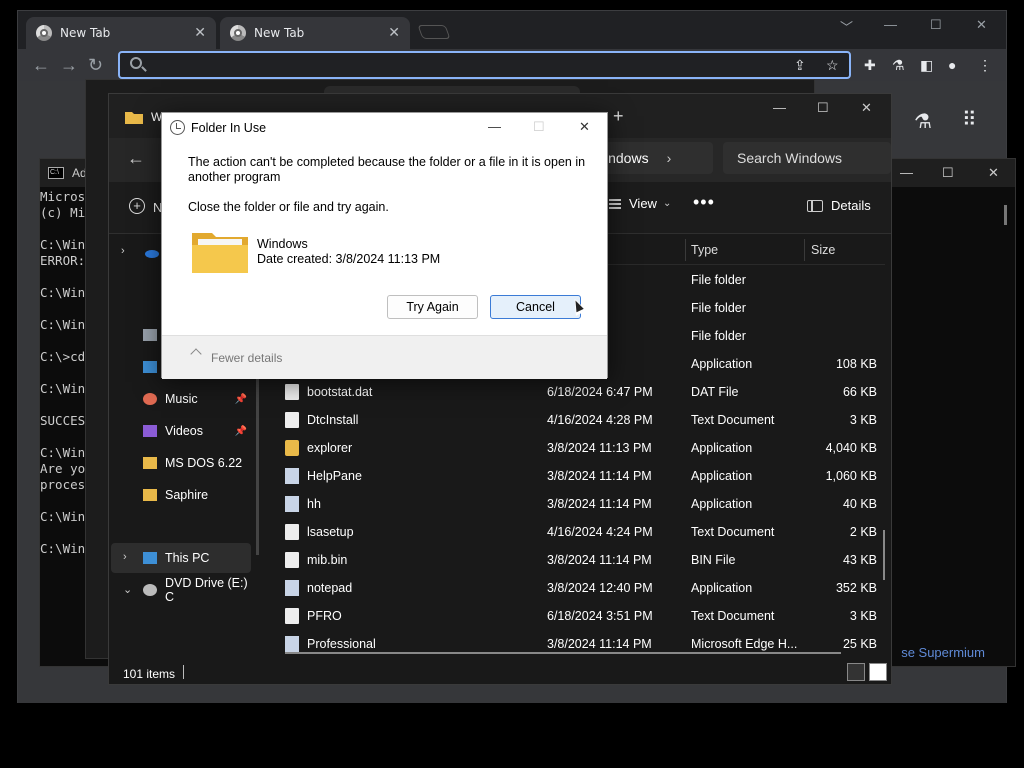  I want to click on nav-item: › This PC, so click(181, 558).